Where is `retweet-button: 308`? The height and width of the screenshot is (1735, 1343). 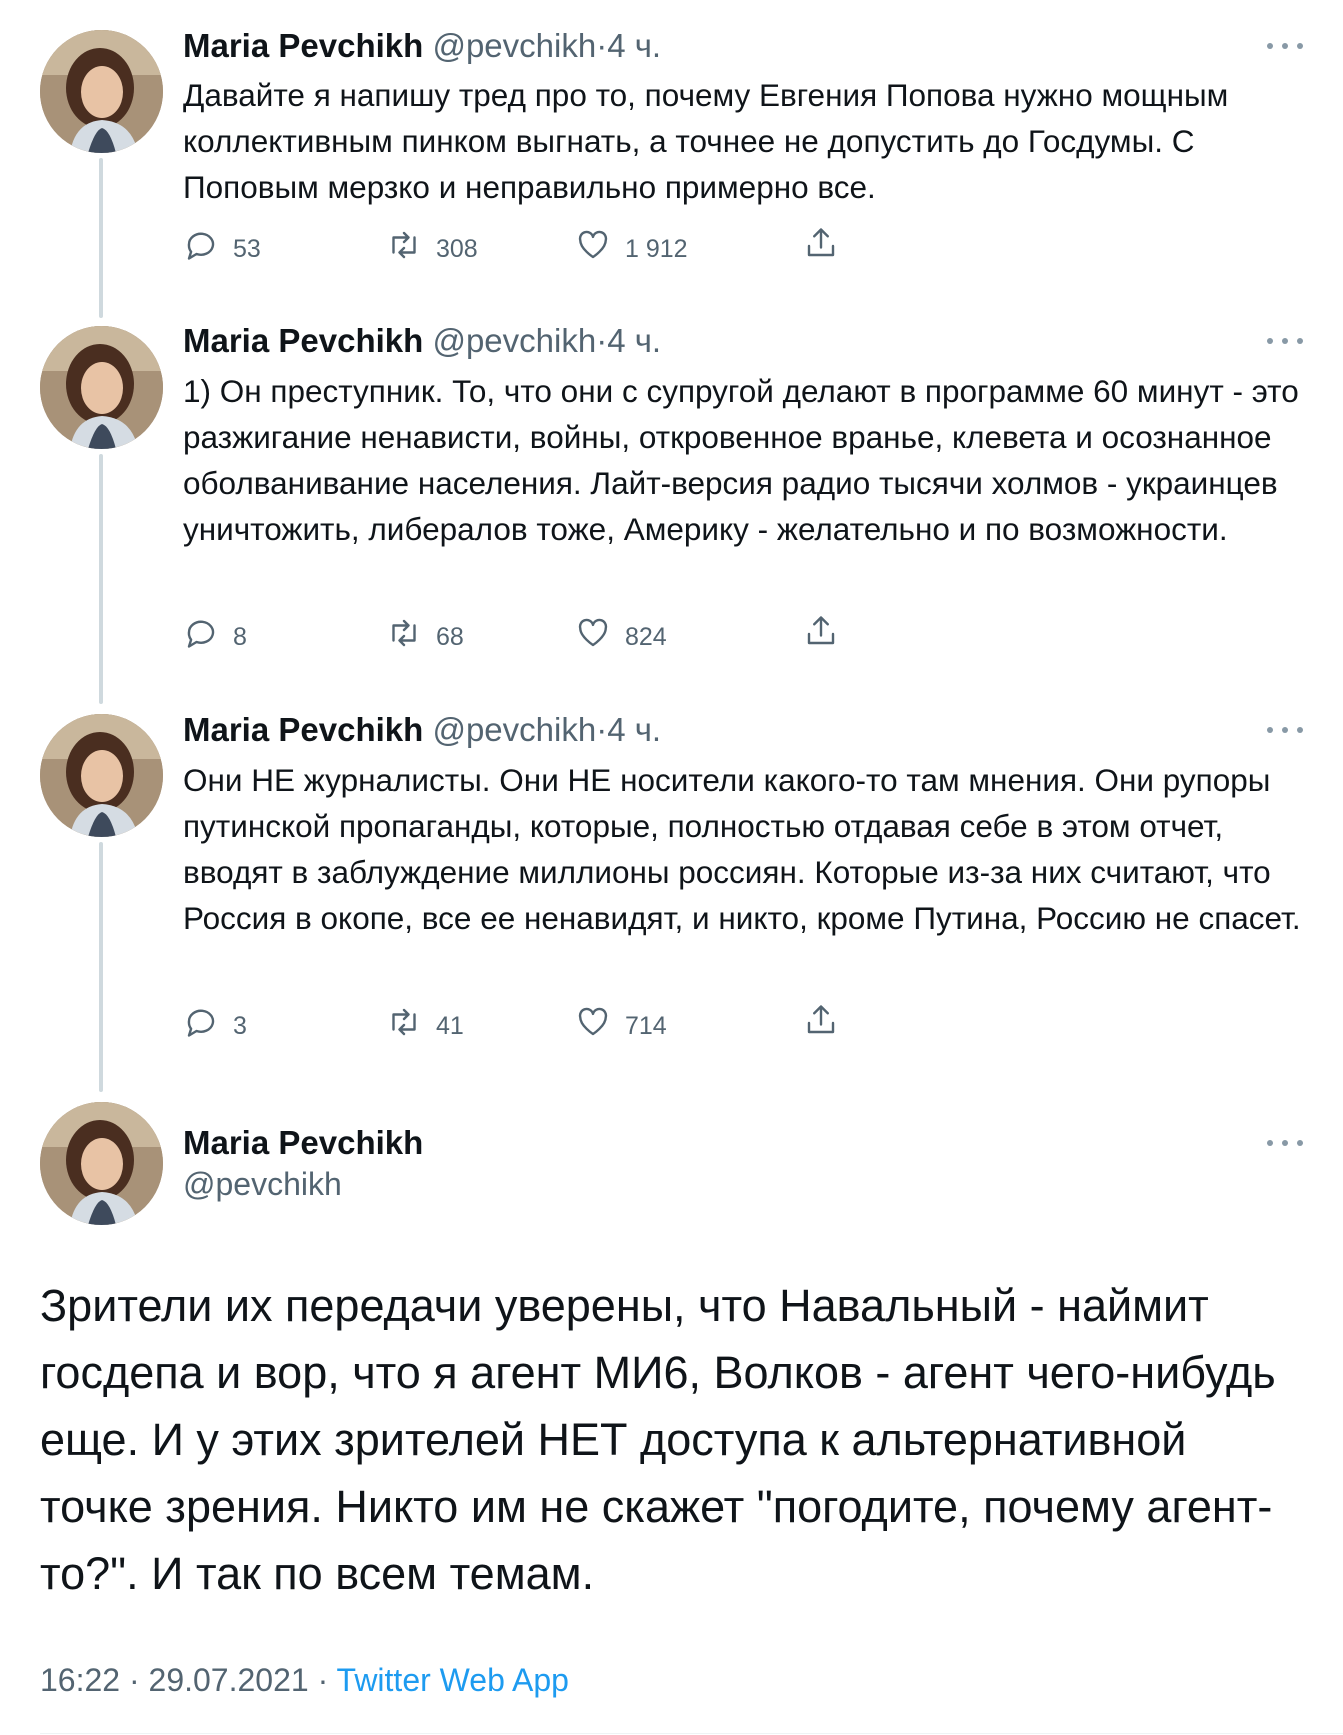
retweet-button: 308 is located at coordinates (432, 244).